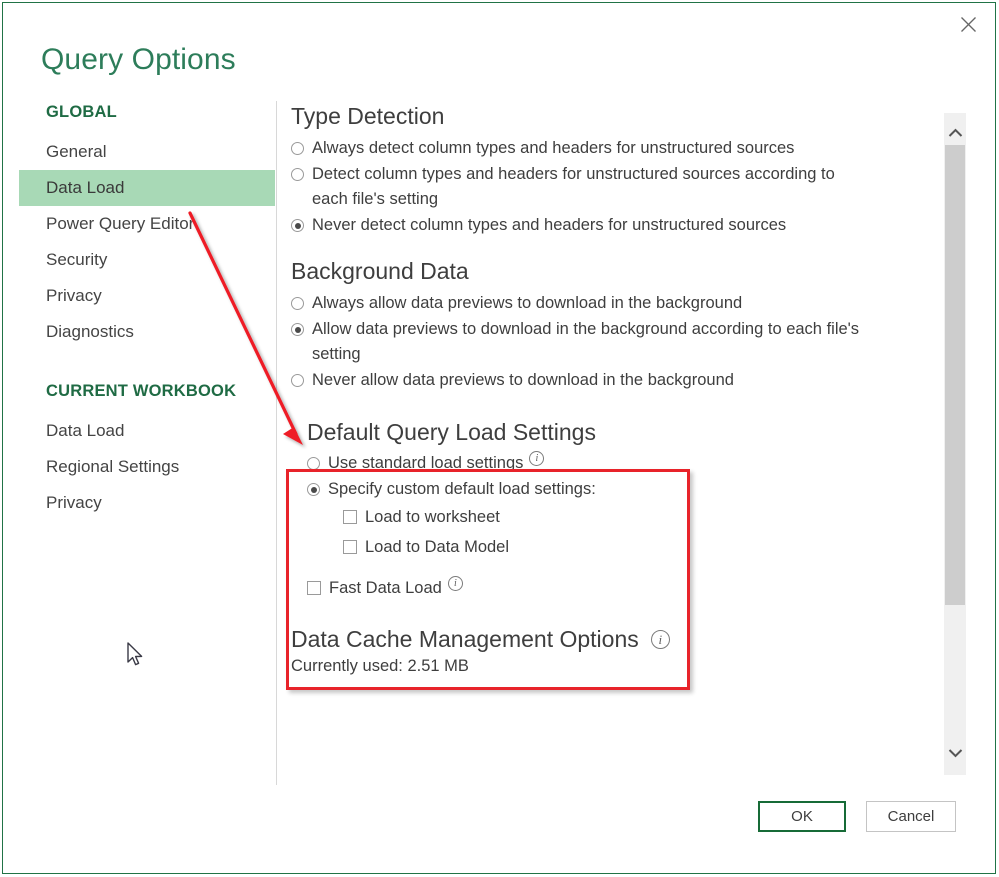  Describe the element at coordinates (624, 588) in the screenshot. I see `checkbox-fast-data-load: Fast Data Load i` at that location.